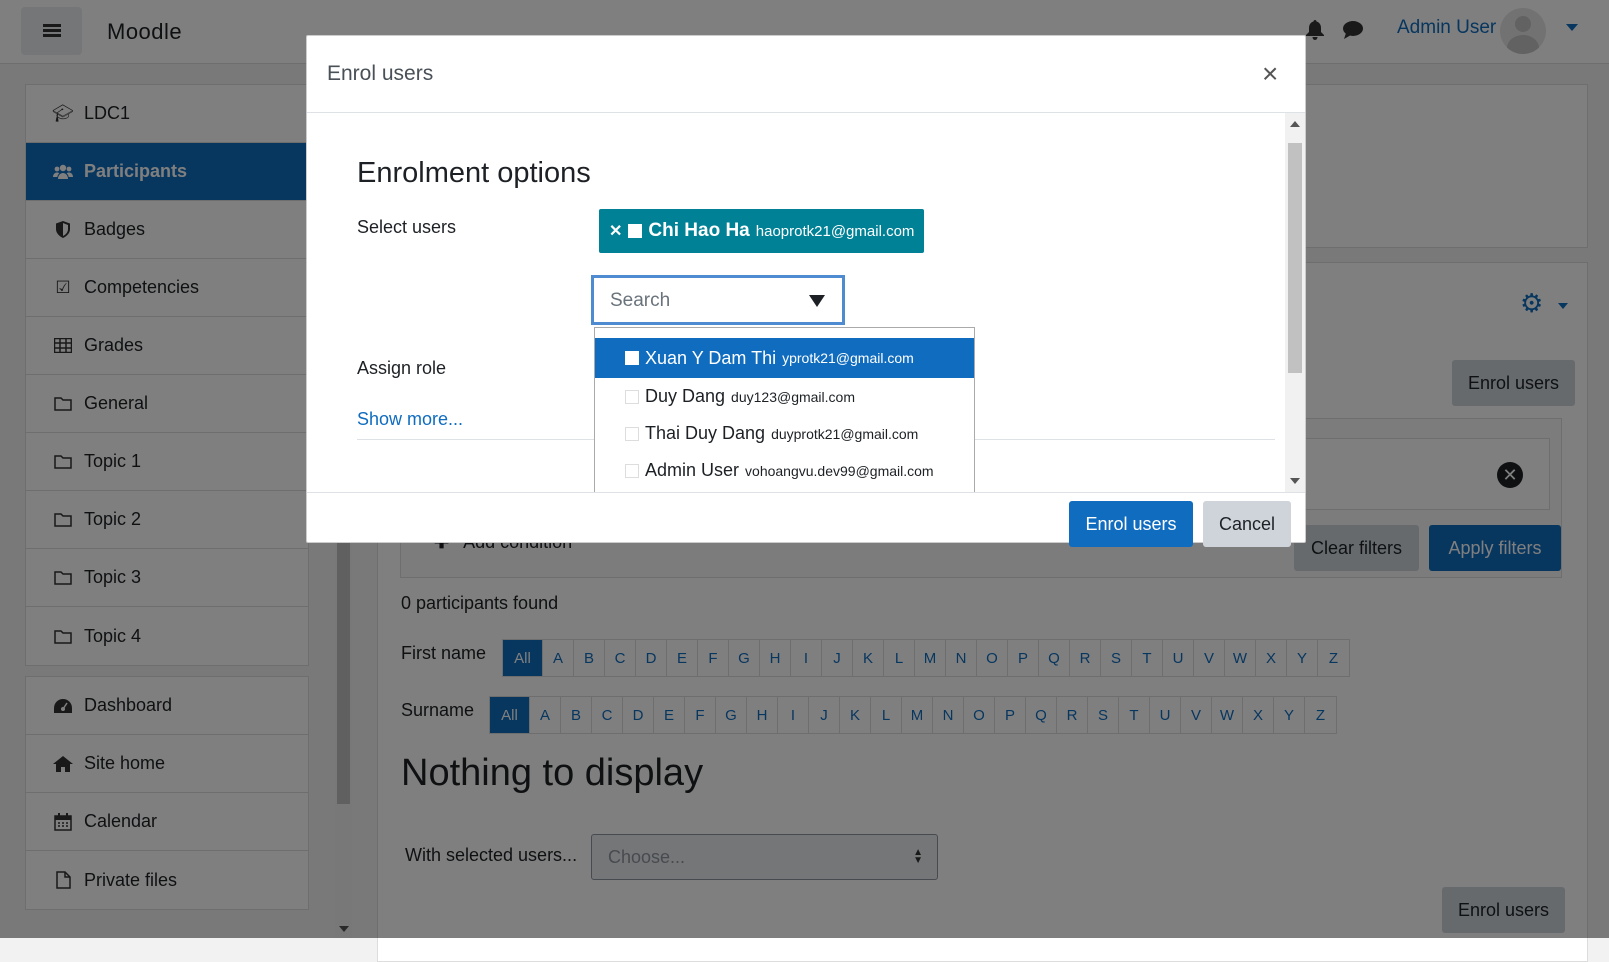 The width and height of the screenshot is (1609, 962). Describe the element at coordinates (711, 357) in the screenshot. I see `suggestion-name: Xuan Y Dam Thi` at that location.